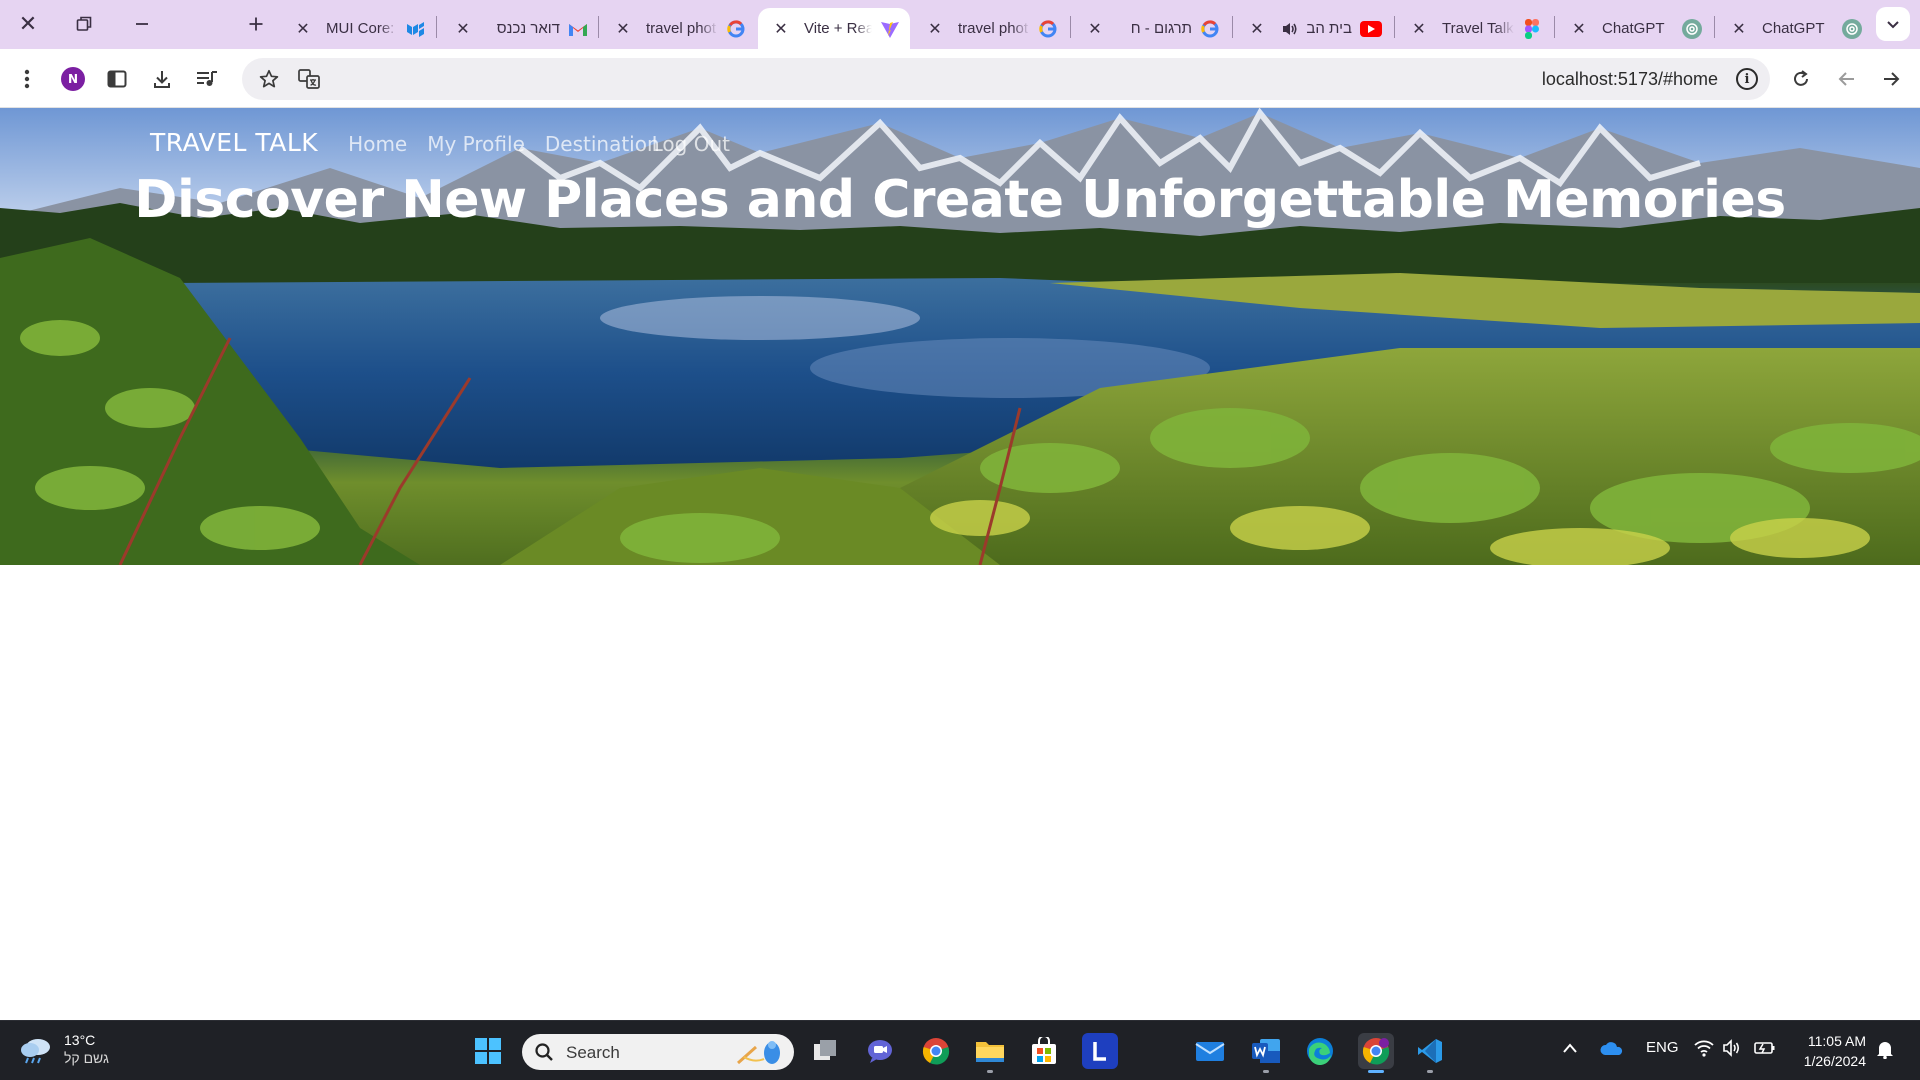 Image resolution: width=1920 pixels, height=1080 pixels. What do you see at coordinates (117, 79) in the screenshot?
I see `side-panel-icon` at bounding box center [117, 79].